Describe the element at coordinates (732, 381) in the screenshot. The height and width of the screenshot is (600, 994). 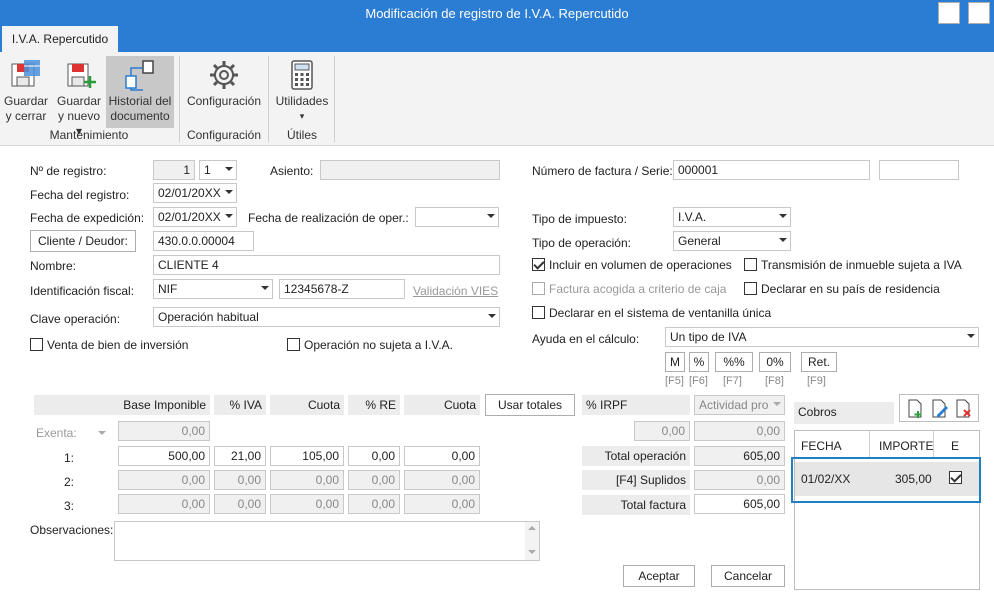
I see `calc-double-percent-key: [F7]` at that location.